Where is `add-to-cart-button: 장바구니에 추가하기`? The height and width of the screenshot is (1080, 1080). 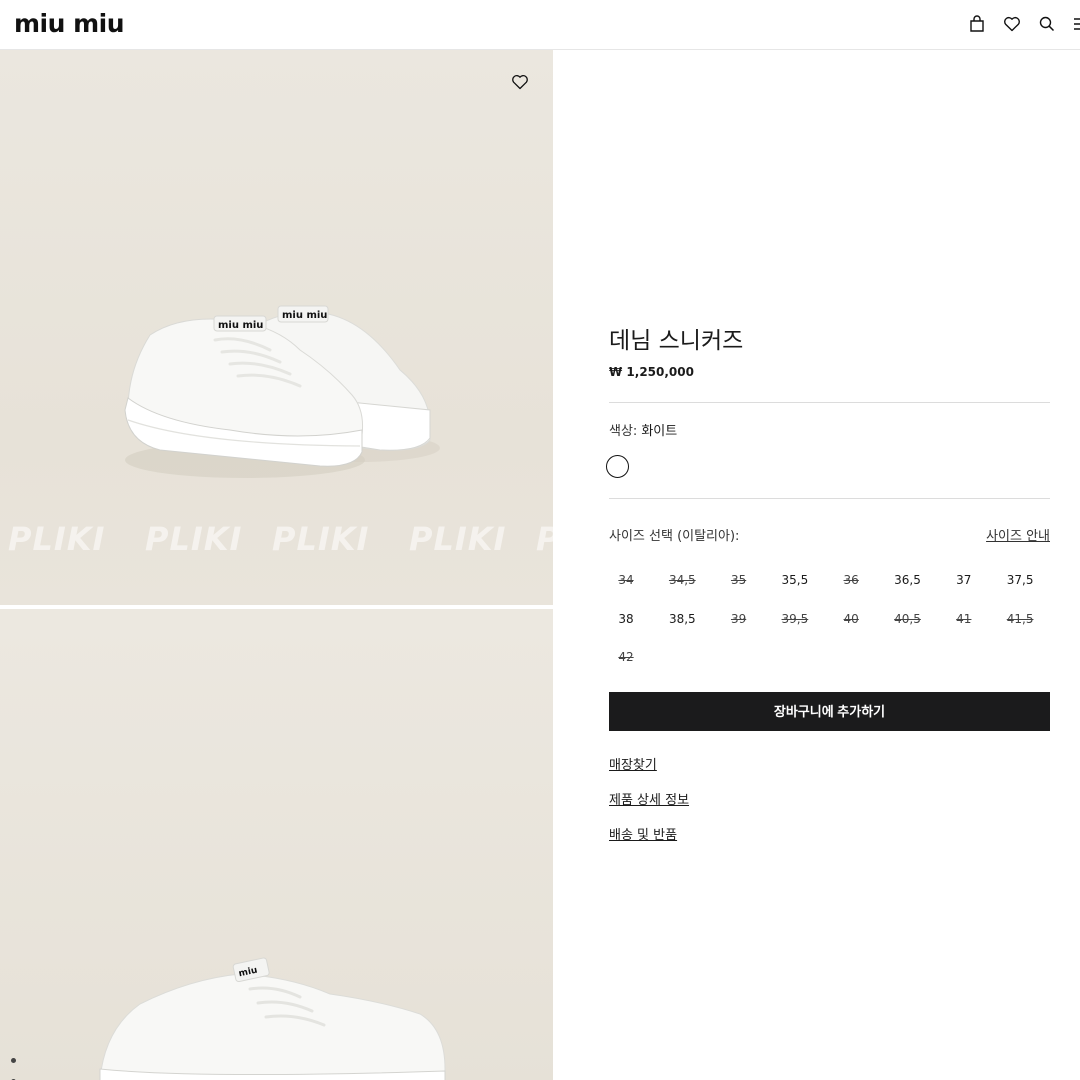 add-to-cart-button: 장바구니에 추가하기 is located at coordinates (829, 711).